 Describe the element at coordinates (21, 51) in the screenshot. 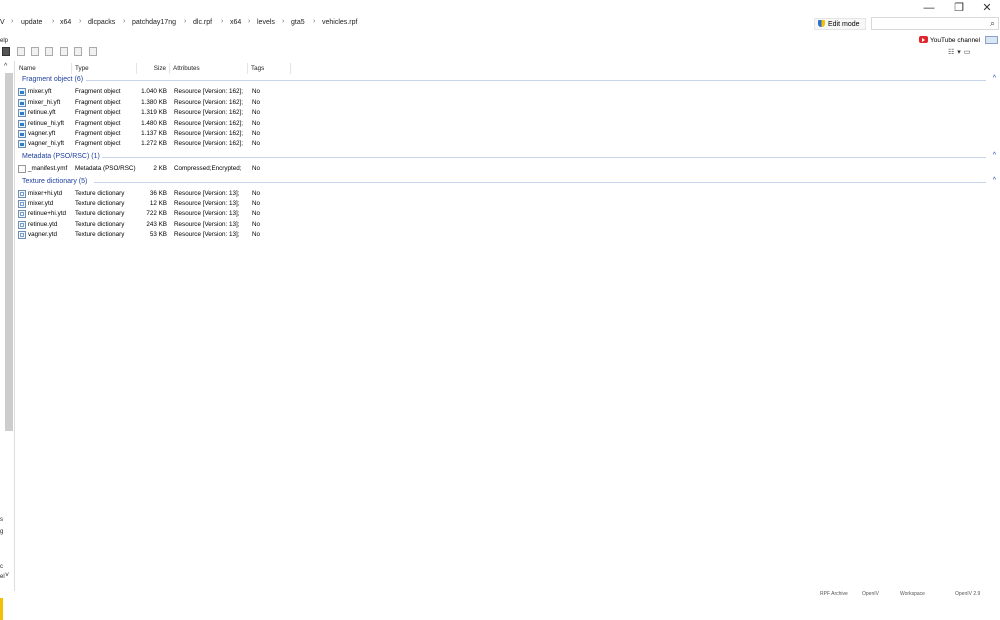

I see `new-folder-icon` at that location.